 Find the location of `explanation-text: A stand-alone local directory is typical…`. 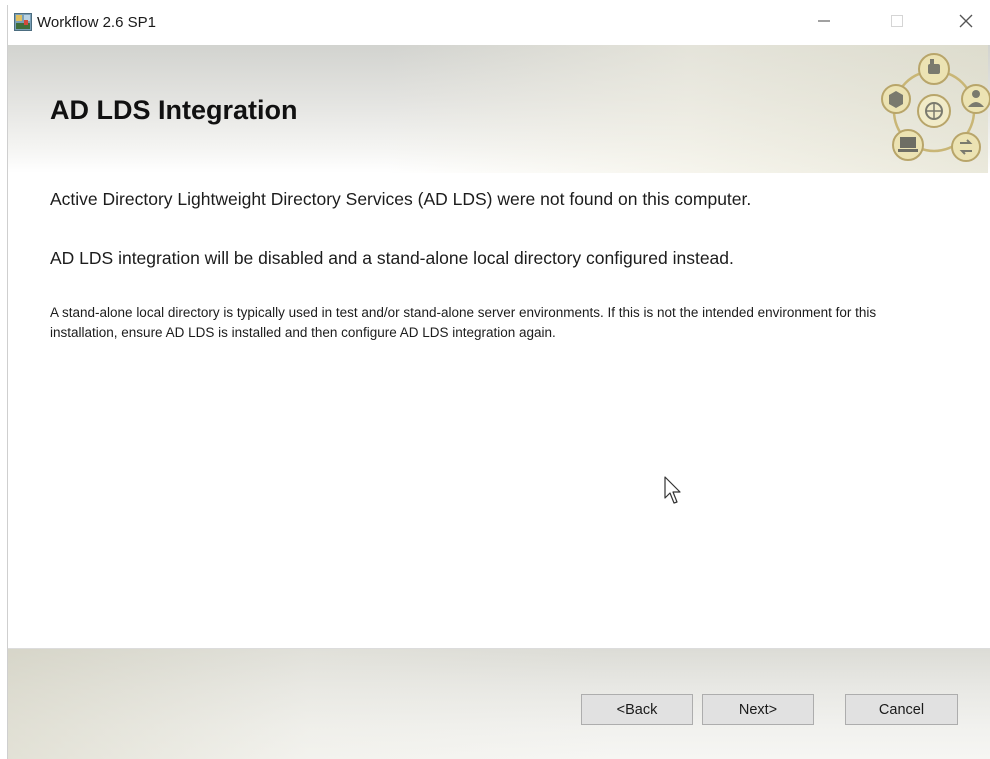

explanation-text: A stand-alone local directory is typical… is located at coordinates (463, 322).